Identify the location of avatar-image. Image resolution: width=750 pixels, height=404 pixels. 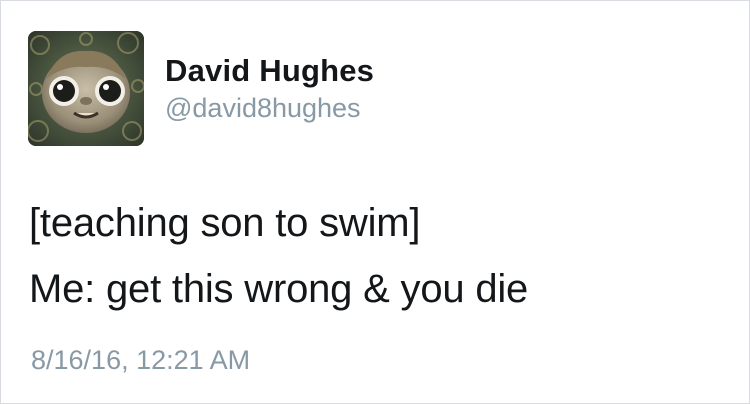
(86, 88).